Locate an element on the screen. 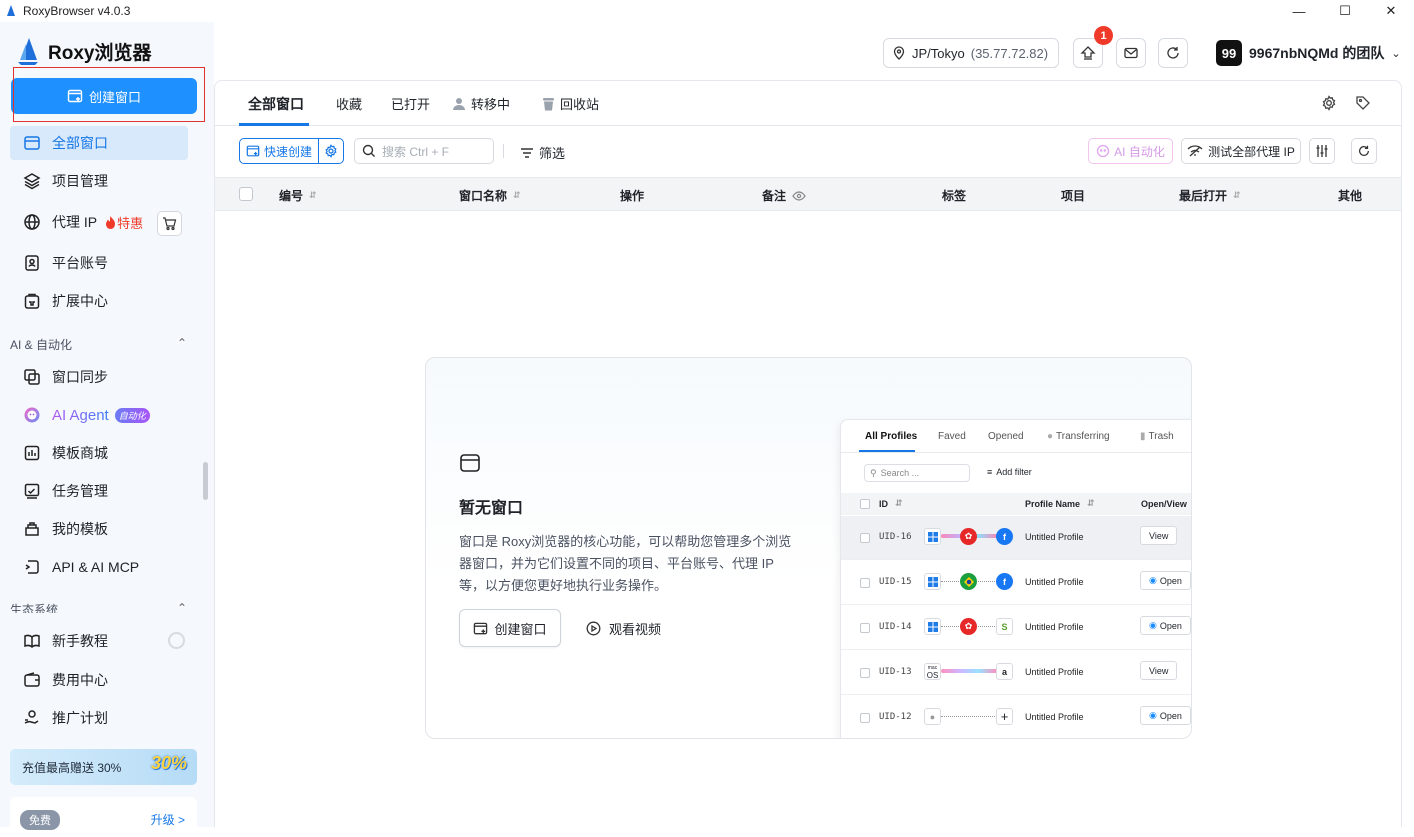  refresh-header-button is located at coordinates (1173, 53).